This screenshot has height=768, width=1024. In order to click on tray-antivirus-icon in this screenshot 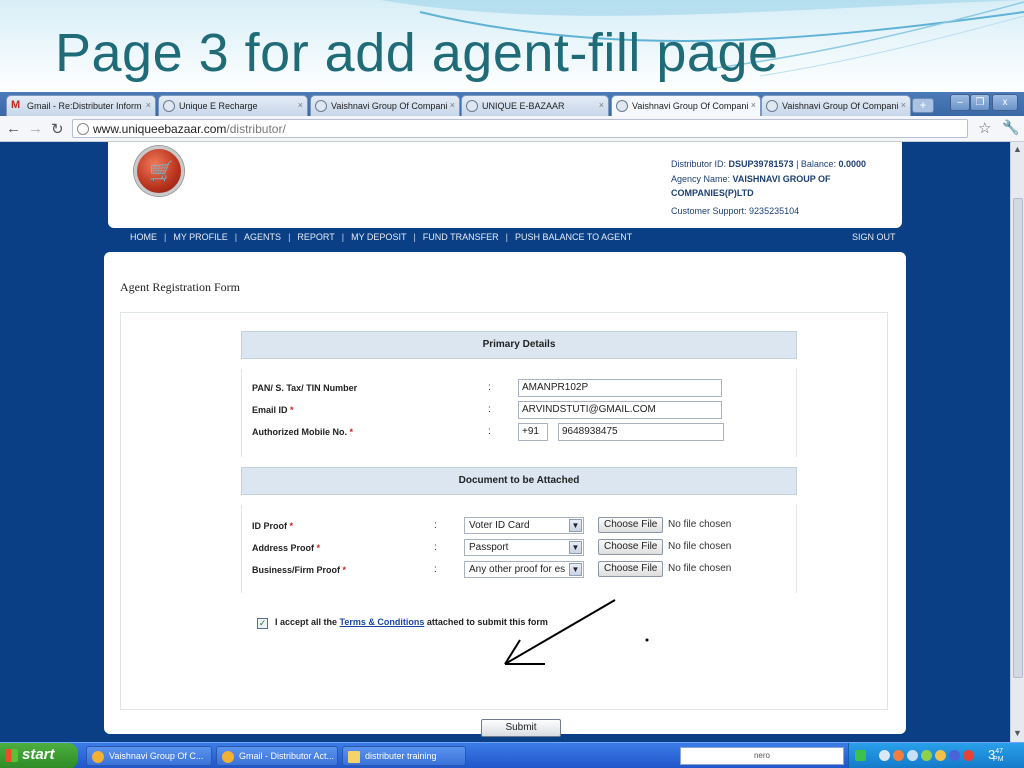, I will do `click(968, 755)`.